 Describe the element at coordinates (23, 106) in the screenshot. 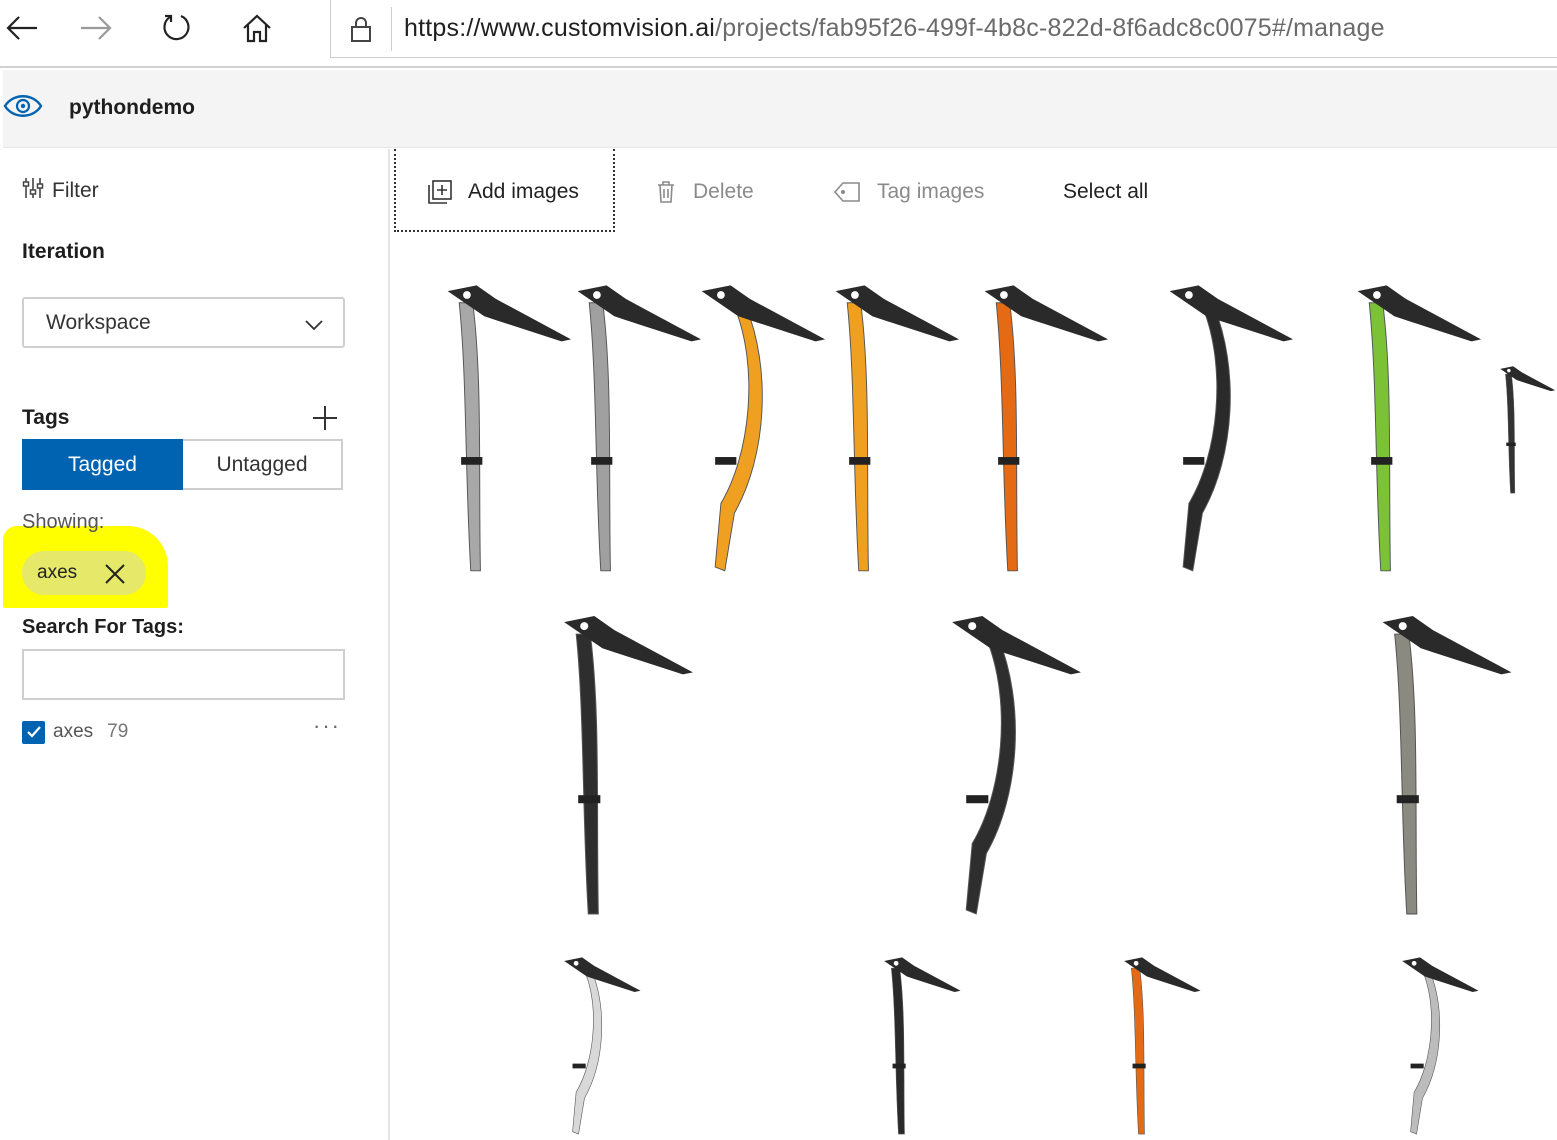

I see `custom-vision-eye-icon` at that location.